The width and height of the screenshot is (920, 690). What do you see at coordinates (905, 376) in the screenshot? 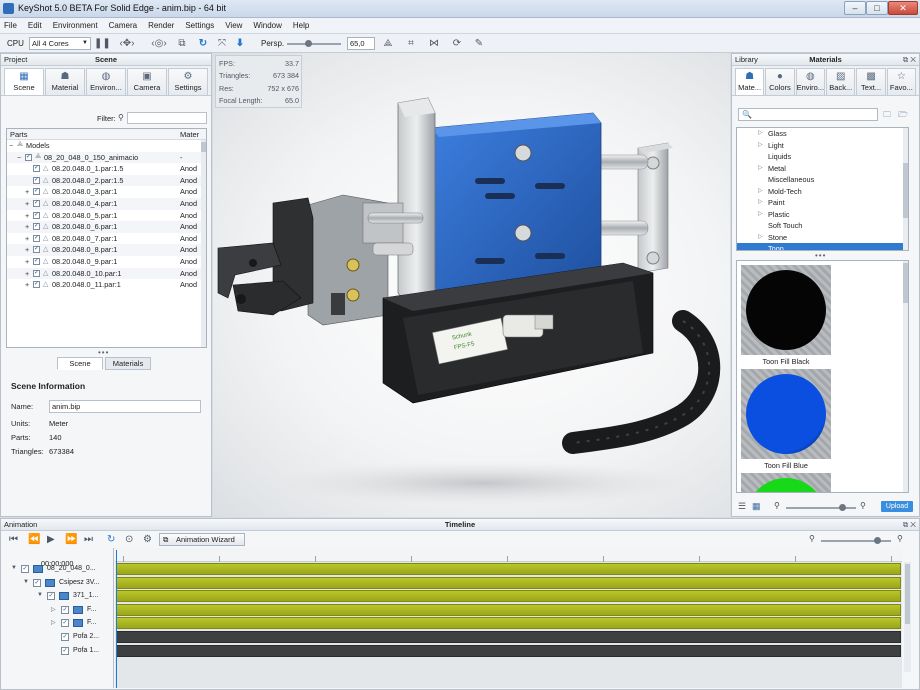
I see `thumbnail-scrollbar` at bounding box center [905, 376].